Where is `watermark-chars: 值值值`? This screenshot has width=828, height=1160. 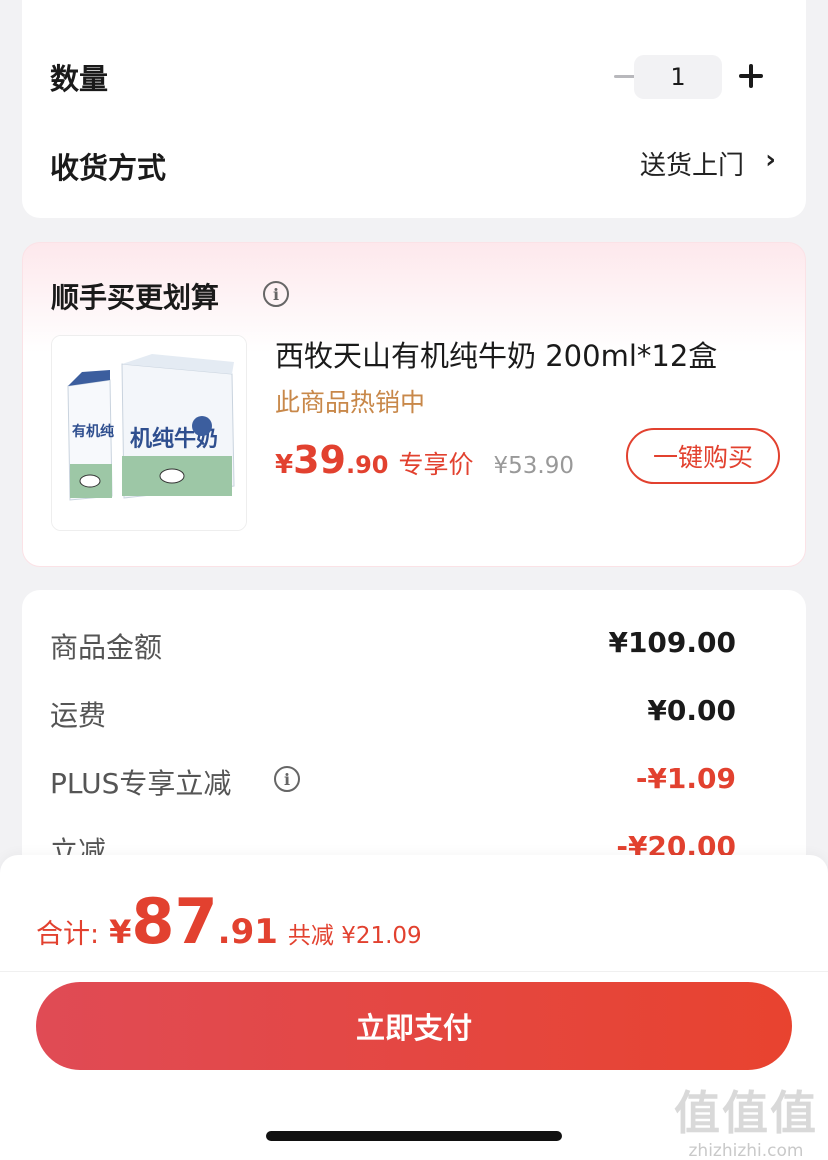
watermark-chars: 值值值 is located at coordinates (746, 1113).